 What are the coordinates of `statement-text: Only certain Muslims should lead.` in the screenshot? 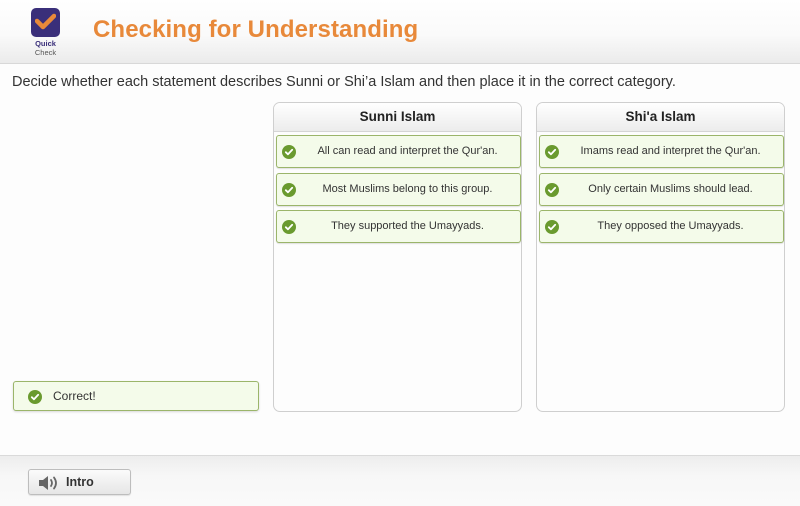 It's located at (670, 189).